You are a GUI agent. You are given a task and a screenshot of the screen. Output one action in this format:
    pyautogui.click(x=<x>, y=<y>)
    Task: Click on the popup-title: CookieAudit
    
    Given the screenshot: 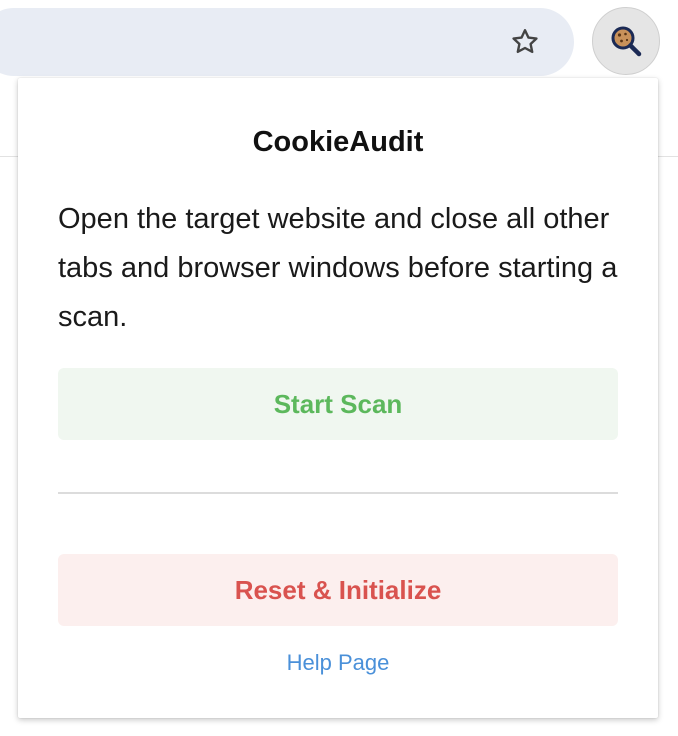 What is the action you would take?
    pyautogui.click(x=338, y=142)
    